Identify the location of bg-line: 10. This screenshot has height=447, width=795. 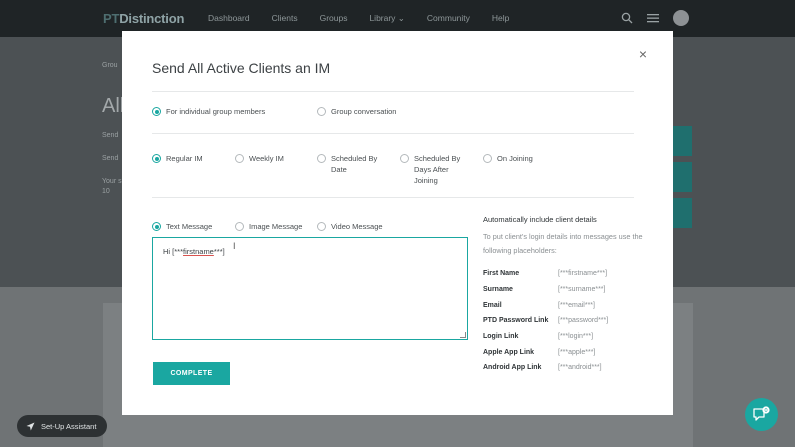
(106, 191).